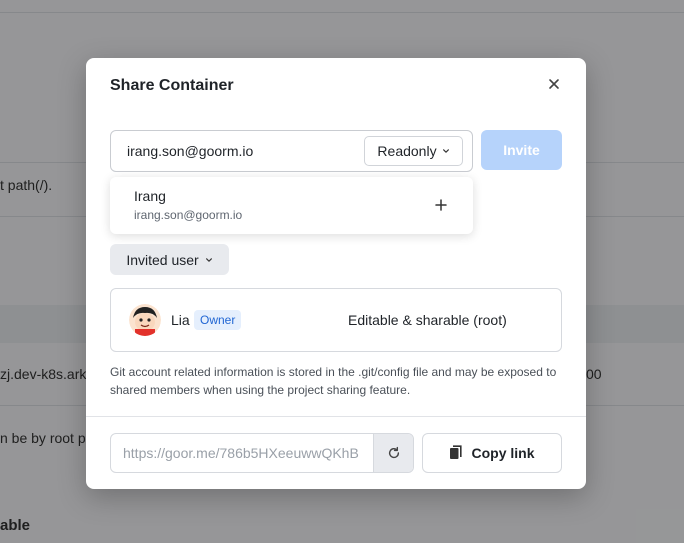  I want to click on refresh-icon, so click(393, 452).